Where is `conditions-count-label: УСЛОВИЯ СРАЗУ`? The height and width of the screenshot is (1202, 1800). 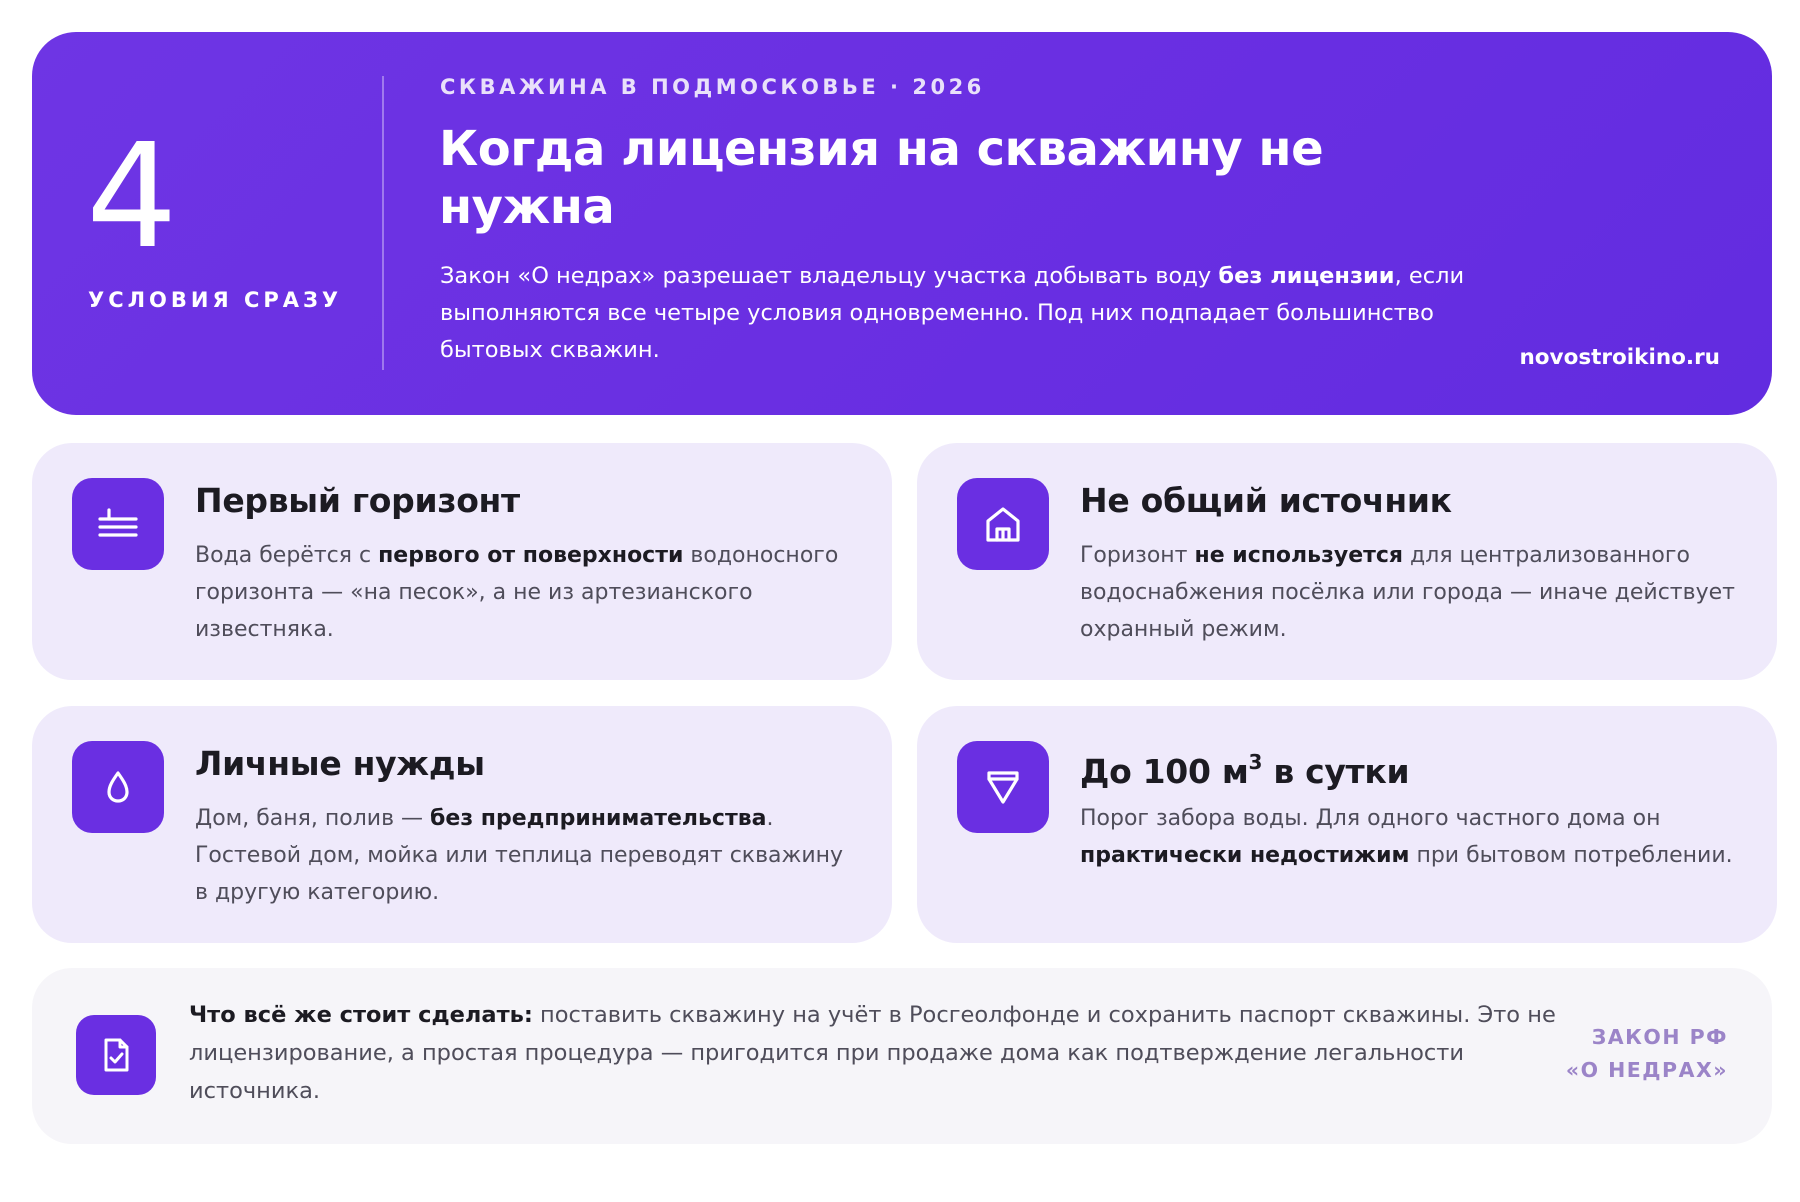 conditions-count-label: УСЛОВИЯ СРАЗУ is located at coordinates (215, 300).